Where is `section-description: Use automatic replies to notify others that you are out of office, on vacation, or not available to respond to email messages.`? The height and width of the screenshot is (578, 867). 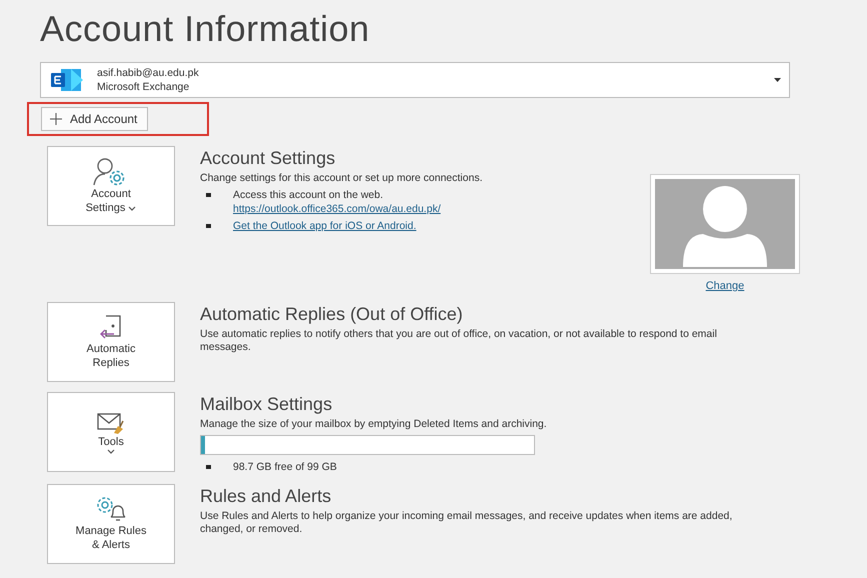
section-description: Use automatic replies to notify others that you are out of office, on vacation, or not available to respond to email messages. is located at coordinates (459, 341).